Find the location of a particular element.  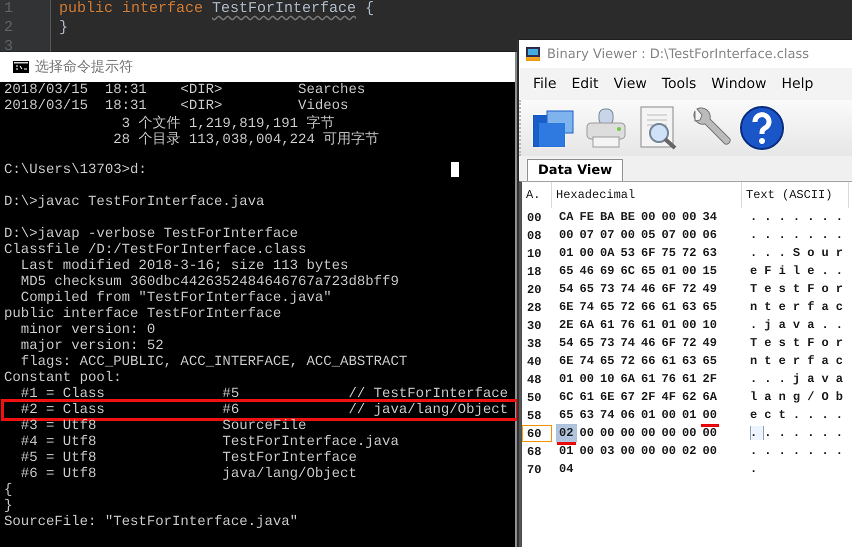

hex-byte: 15 is located at coordinates (710, 271).